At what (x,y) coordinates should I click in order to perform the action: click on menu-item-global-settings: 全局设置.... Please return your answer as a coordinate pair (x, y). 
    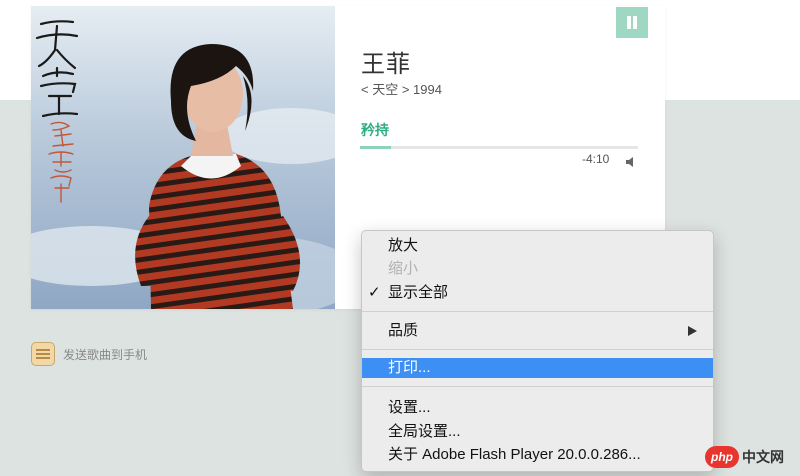
    Looking at the image, I should click on (537, 432).